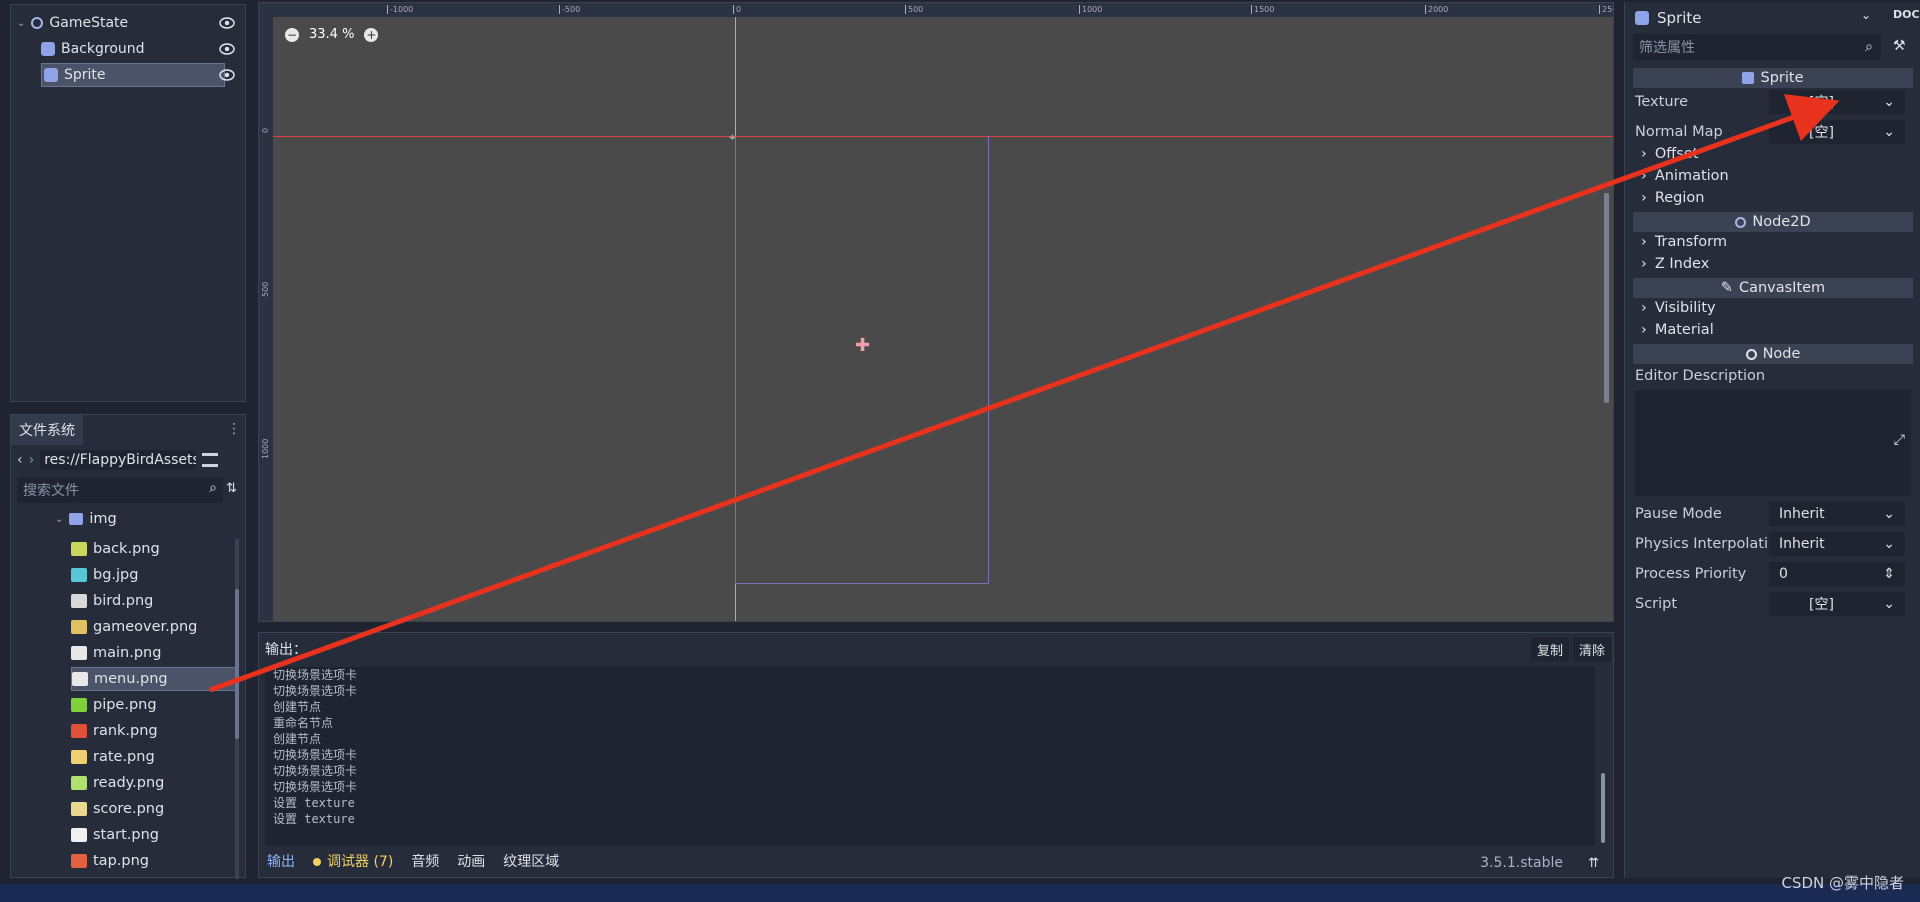 The width and height of the screenshot is (1920, 902). I want to click on origin-crosshair-icon: ⌖, so click(732, 137).